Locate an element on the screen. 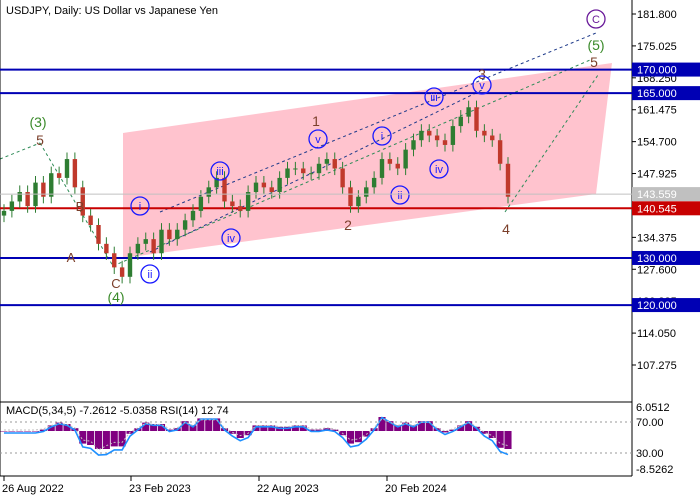 The width and height of the screenshot is (700, 500). wave-label-brown: C is located at coordinates (115, 283).